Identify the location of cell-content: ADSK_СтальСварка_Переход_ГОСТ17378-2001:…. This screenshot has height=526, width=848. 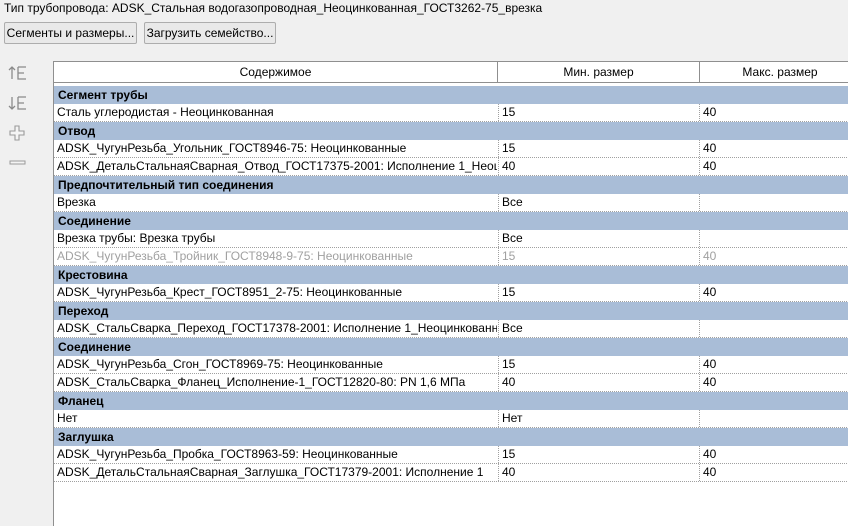
(275, 328).